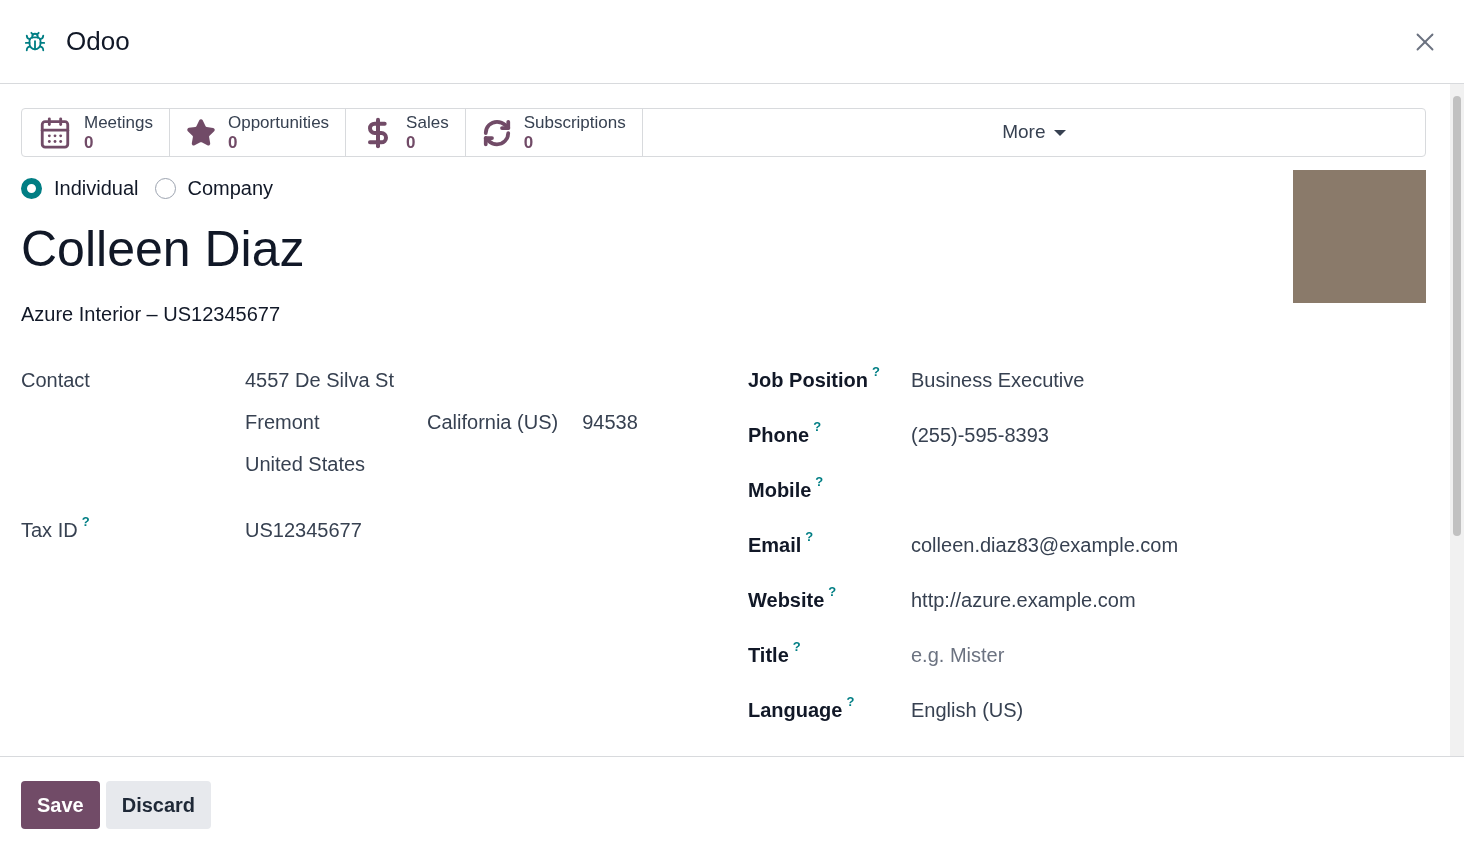  I want to click on caret-icon, so click(1059, 132).